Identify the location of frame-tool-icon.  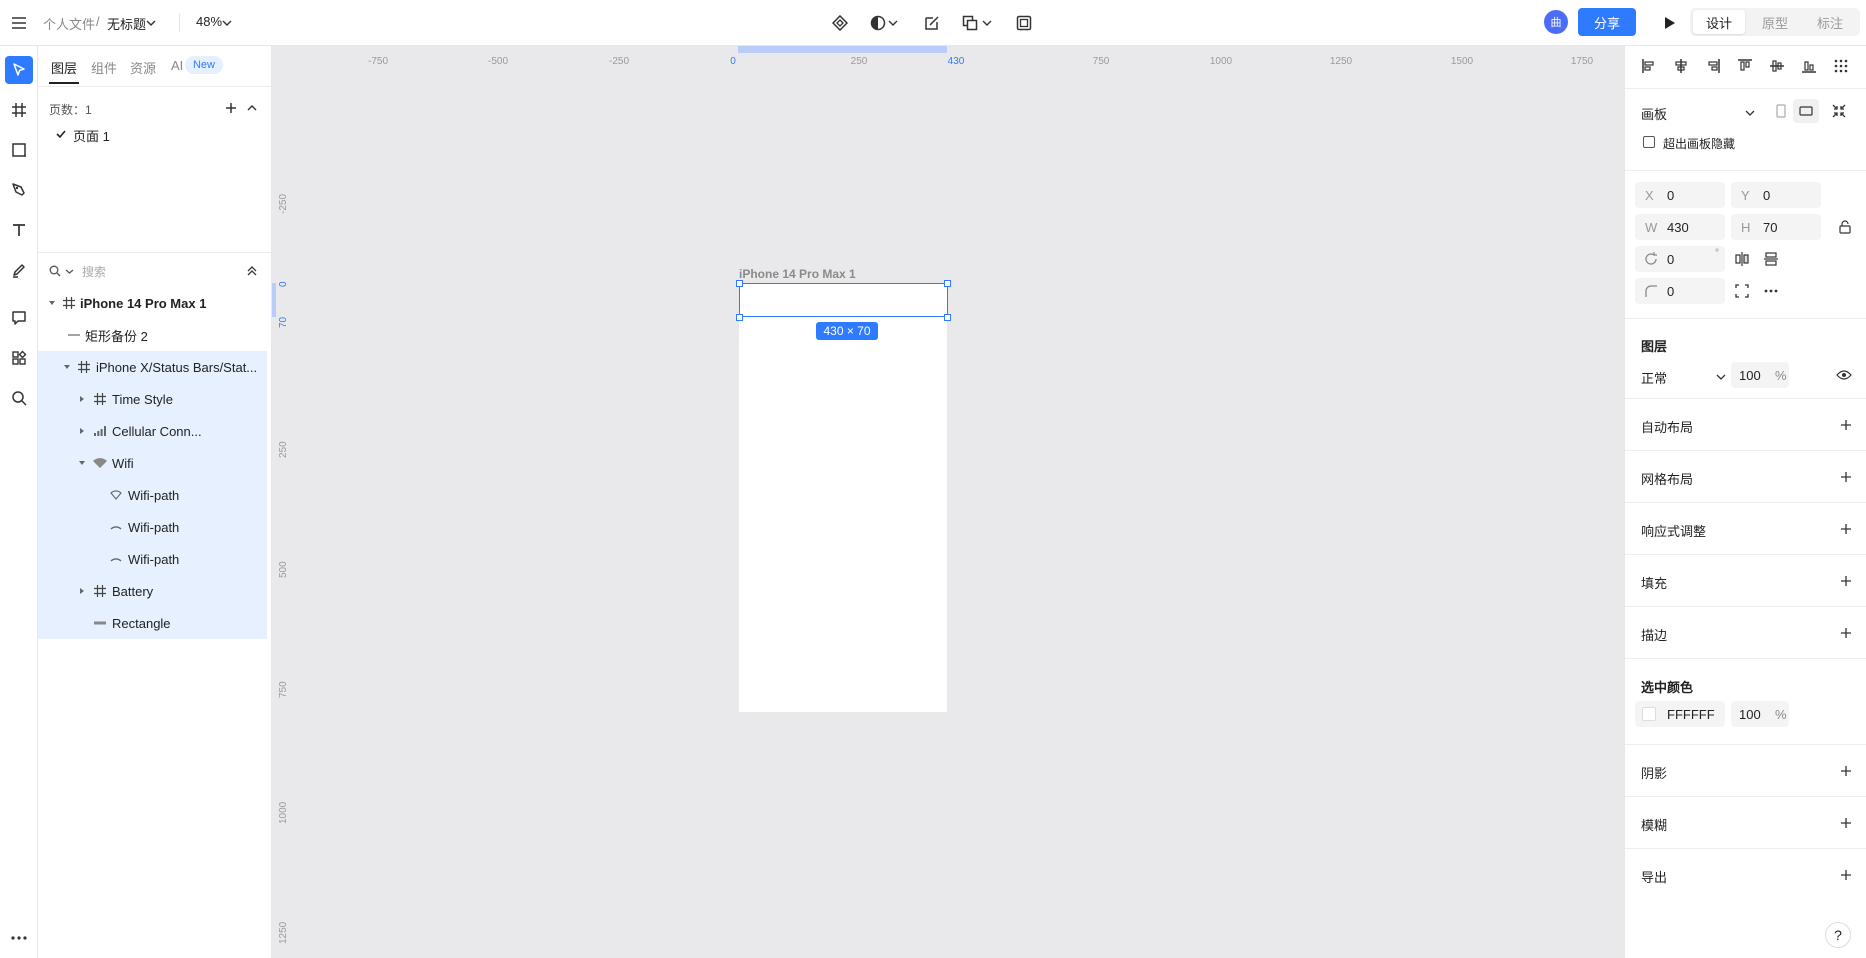
(19, 110).